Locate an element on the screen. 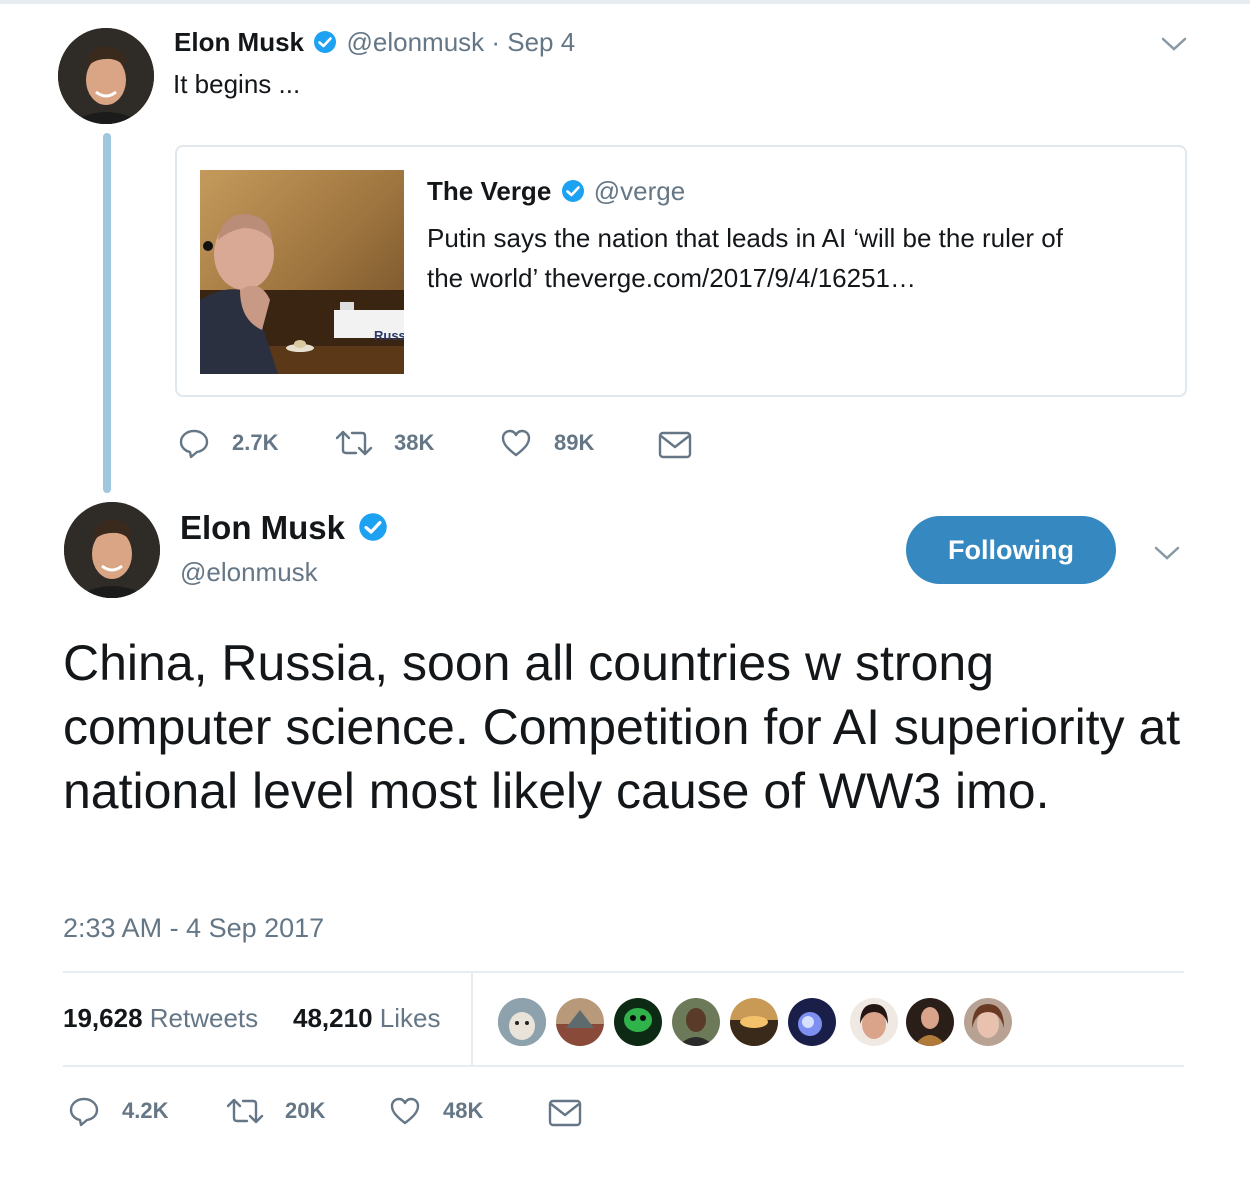 The image size is (1250, 1185). likes-count: 48,210 is located at coordinates (333, 1018).